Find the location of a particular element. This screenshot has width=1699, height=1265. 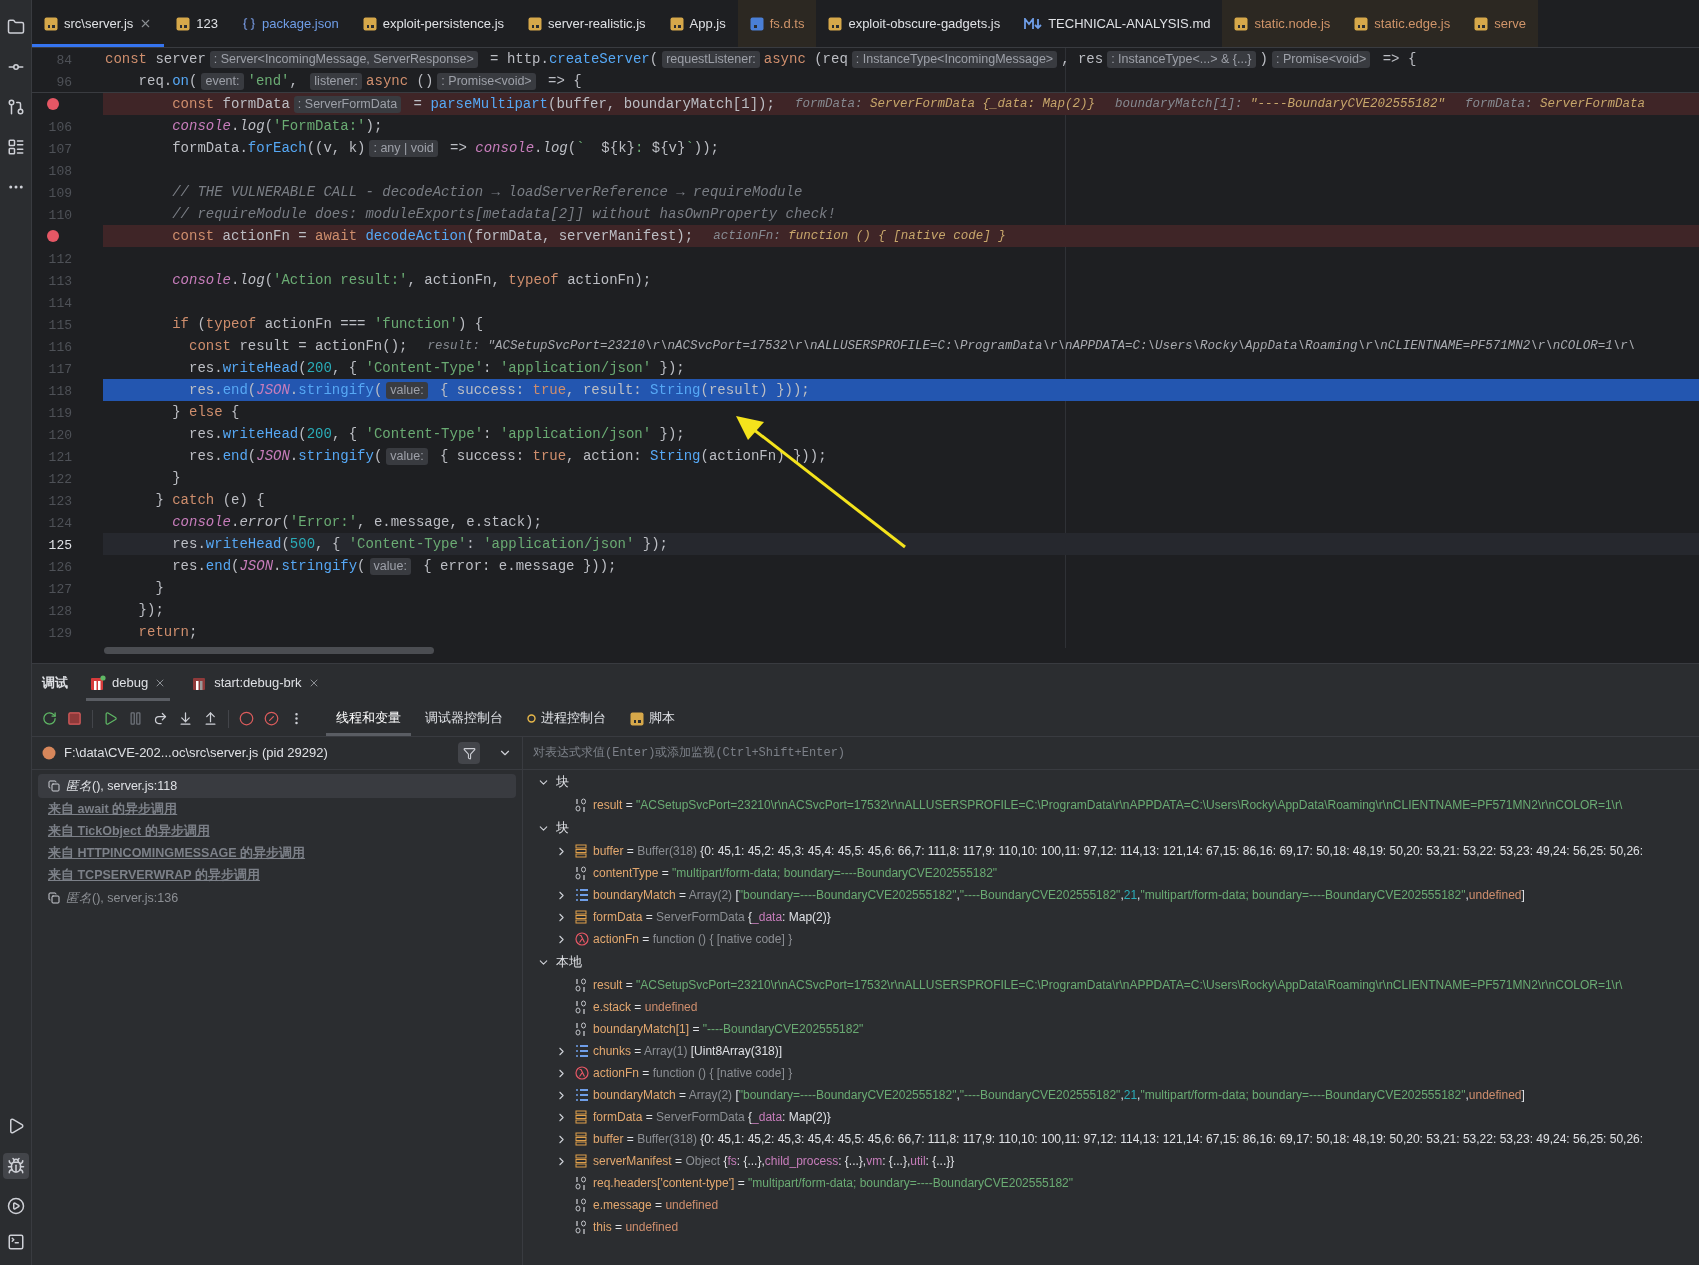

code-text: const formData is located at coordinates (230, 104).